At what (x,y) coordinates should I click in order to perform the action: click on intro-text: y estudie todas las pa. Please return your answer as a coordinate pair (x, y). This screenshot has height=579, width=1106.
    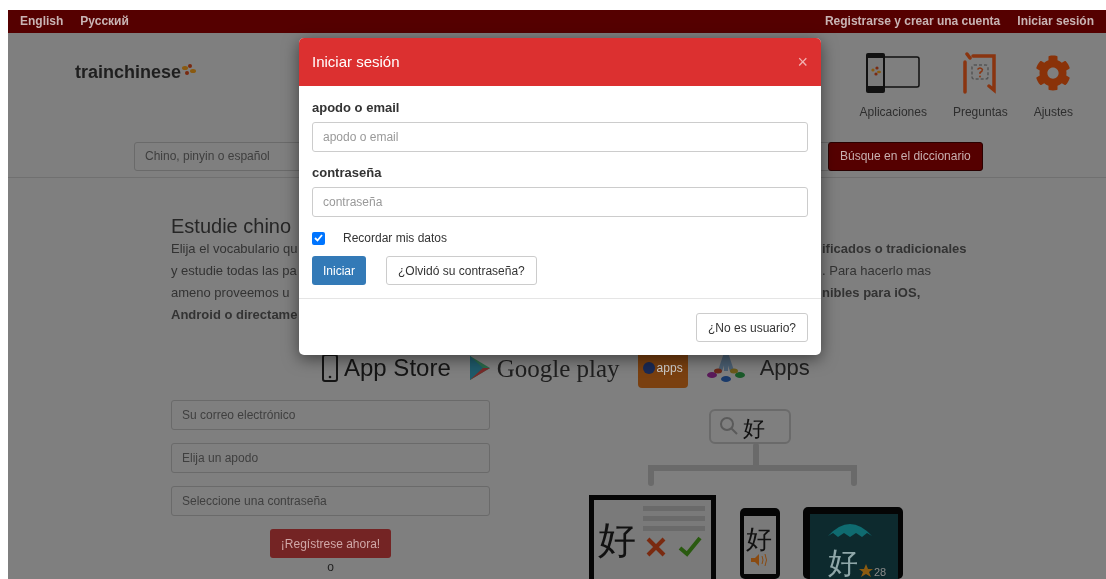
    Looking at the image, I should click on (234, 271).